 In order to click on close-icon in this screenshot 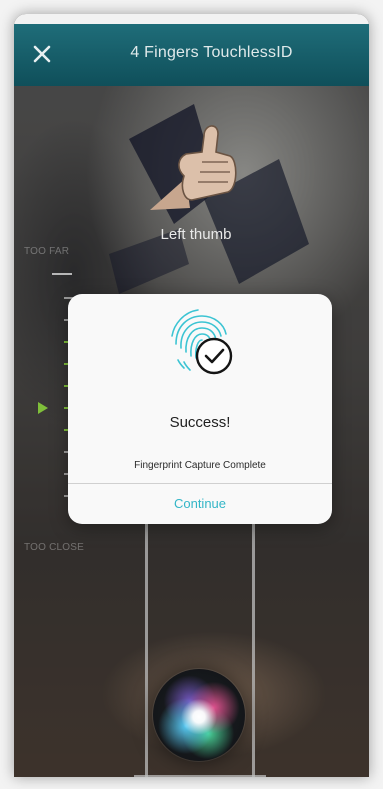, I will do `click(42, 54)`.